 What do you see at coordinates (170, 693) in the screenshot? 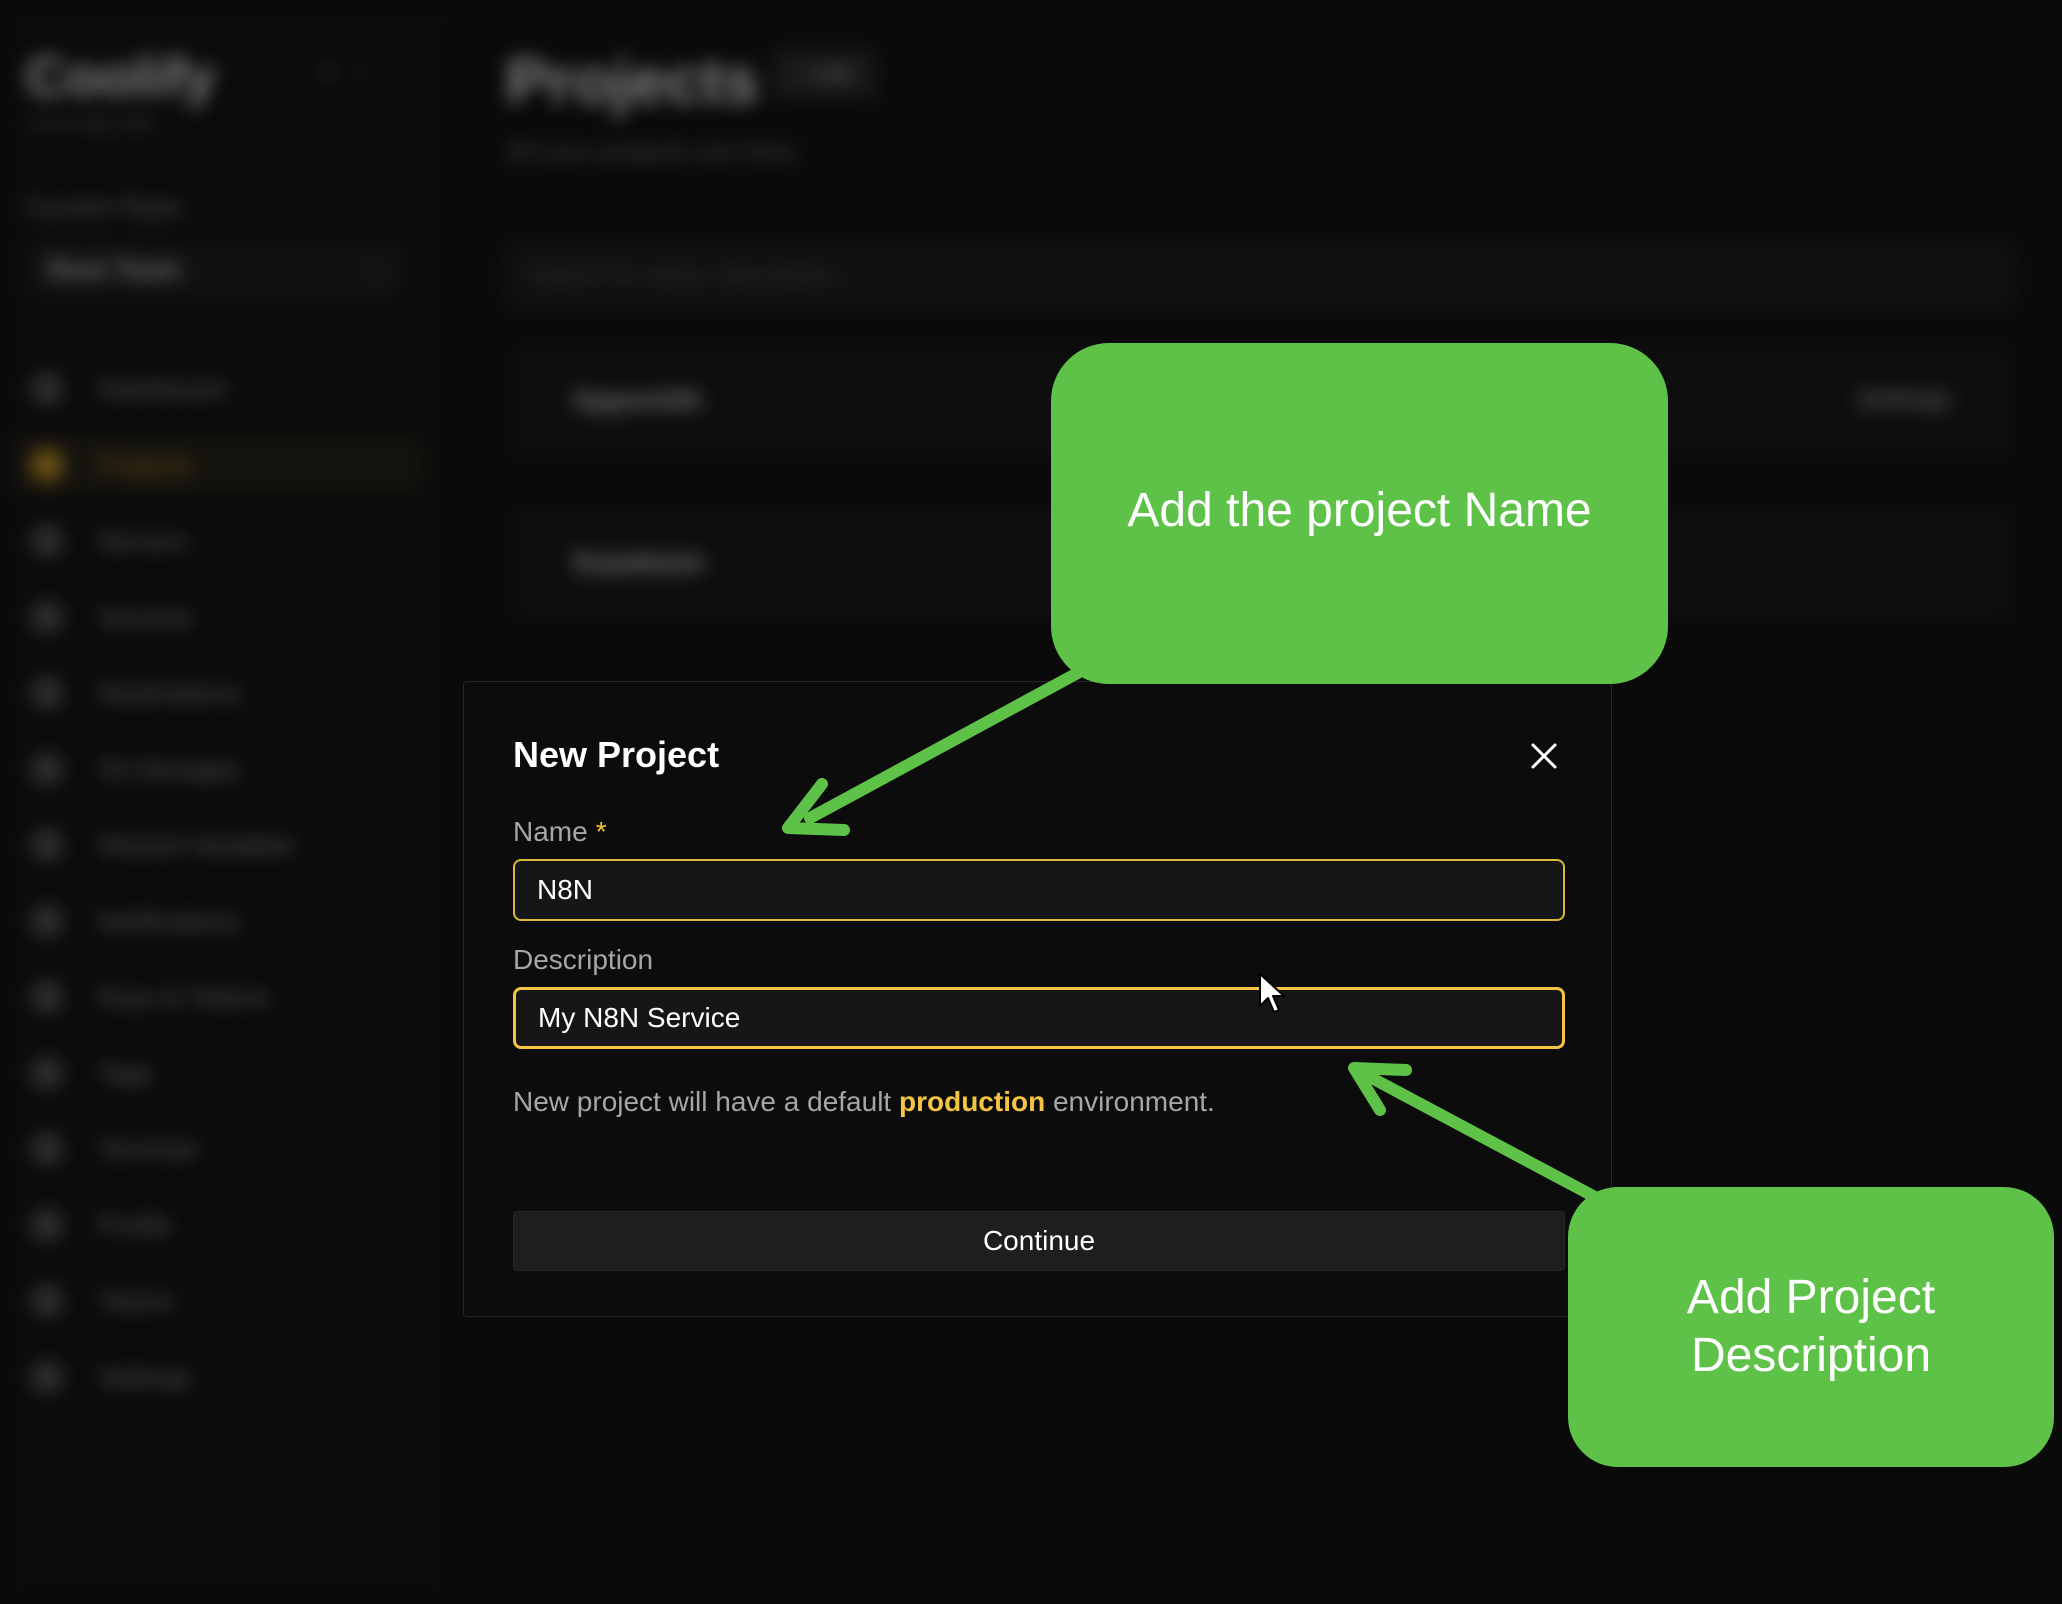
I see `sidebar-item-label: Destinations` at bounding box center [170, 693].